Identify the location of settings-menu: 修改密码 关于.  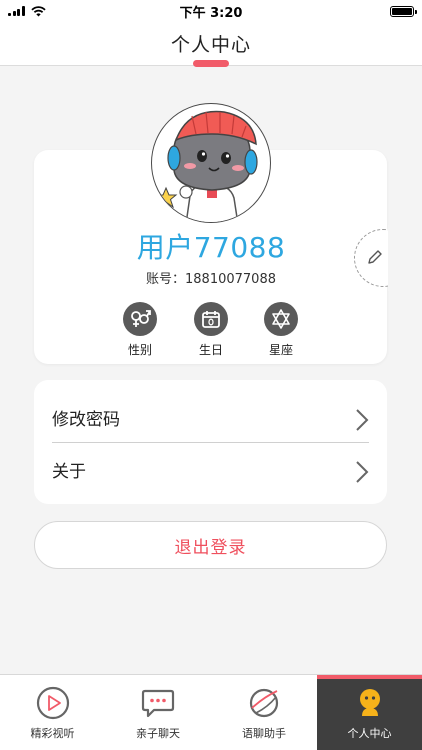
(210, 442).